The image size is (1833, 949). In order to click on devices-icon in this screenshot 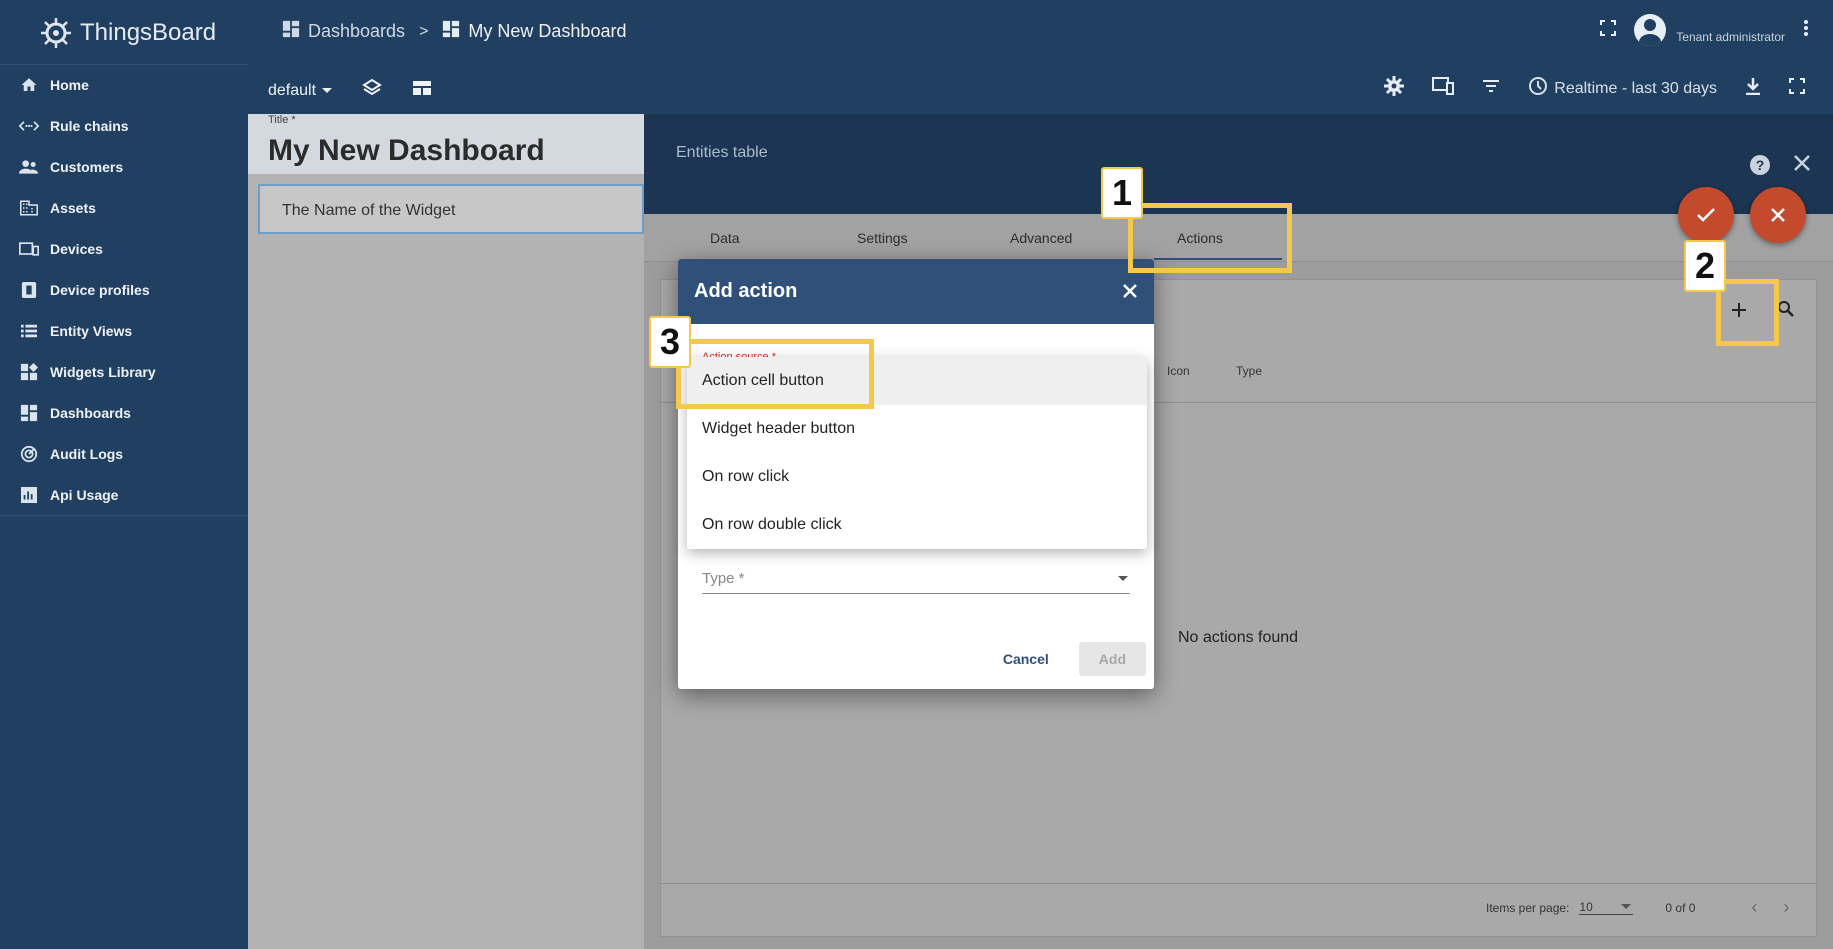, I will do `click(29, 249)`.